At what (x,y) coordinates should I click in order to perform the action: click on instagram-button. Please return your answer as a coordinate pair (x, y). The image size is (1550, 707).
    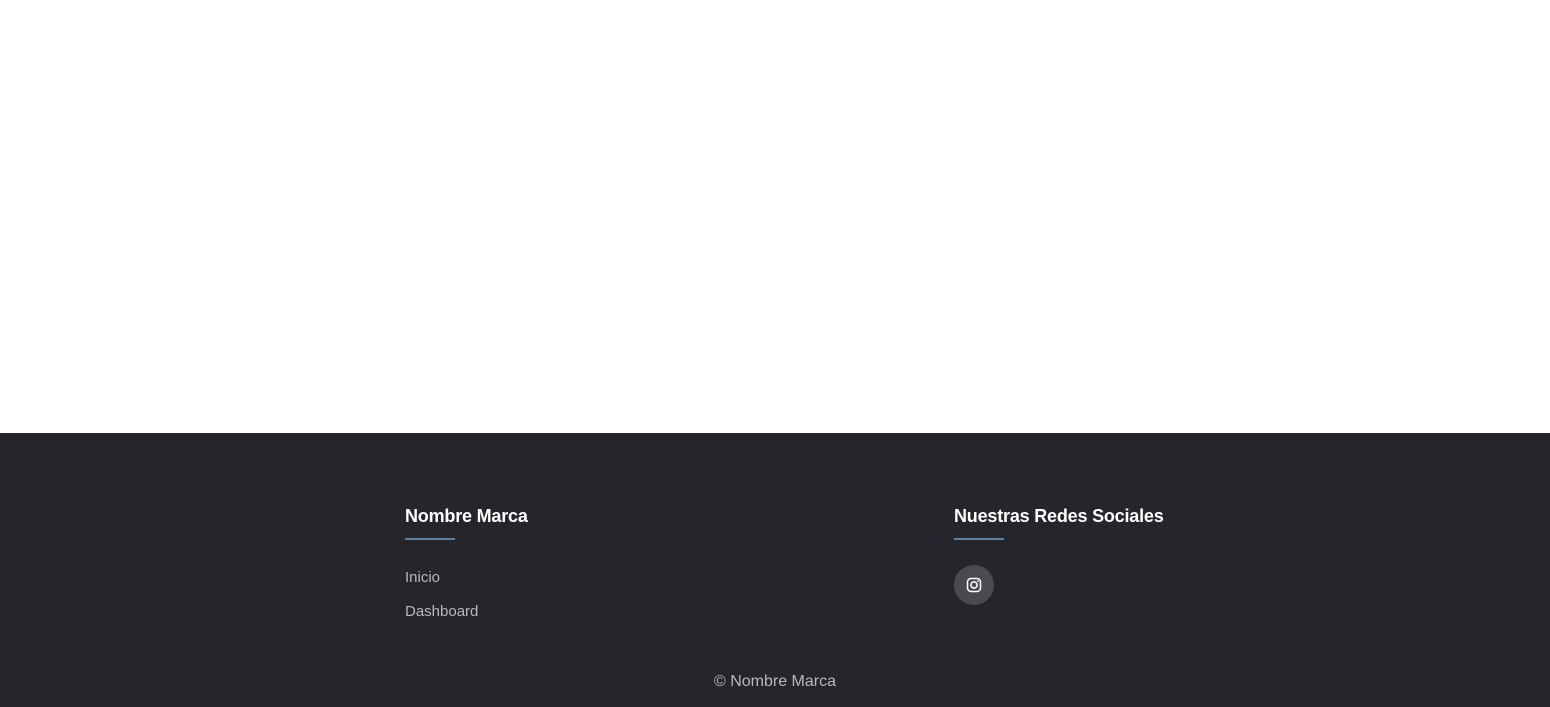
    Looking at the image, I should click on (974, 585).